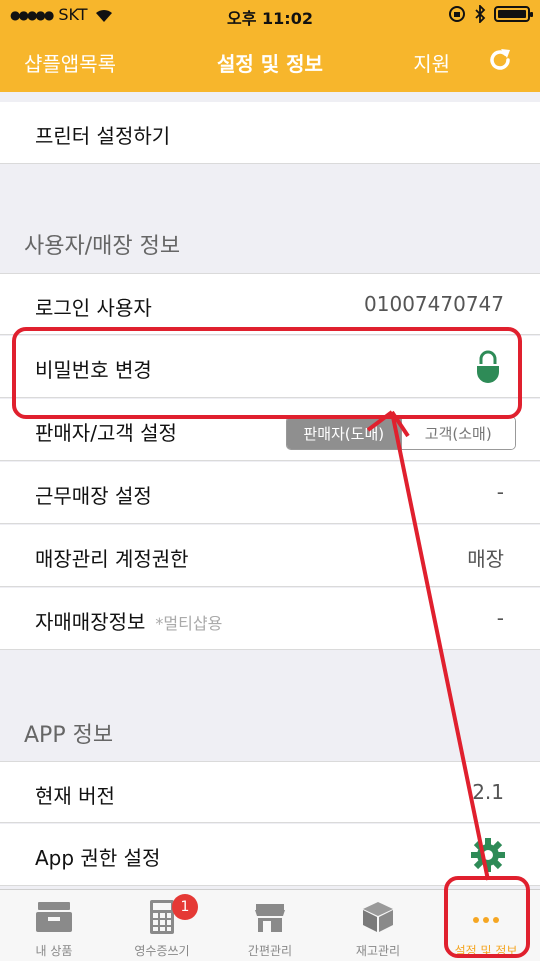  I want to click on receipt-badge: 1, so click(185, 907).